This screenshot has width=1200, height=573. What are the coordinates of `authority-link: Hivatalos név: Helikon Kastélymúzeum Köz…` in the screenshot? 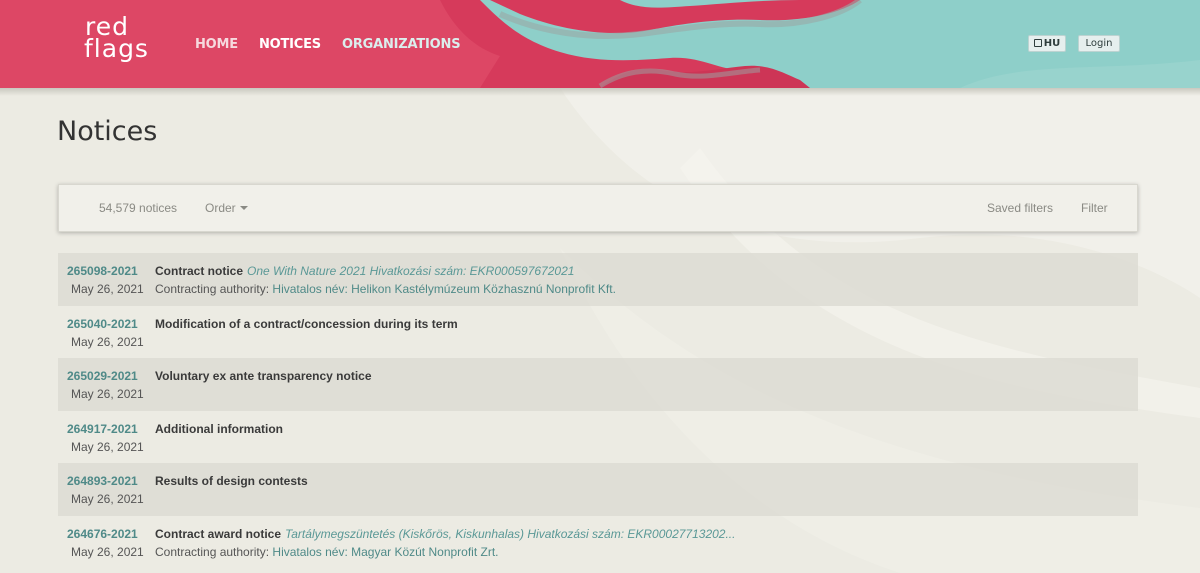 It's located at (444, 289).